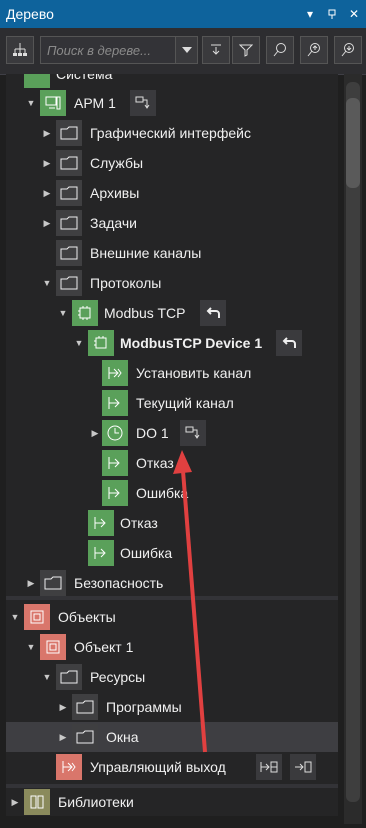  I want to click on tree-item-label: Архивы, so click(115, 193).